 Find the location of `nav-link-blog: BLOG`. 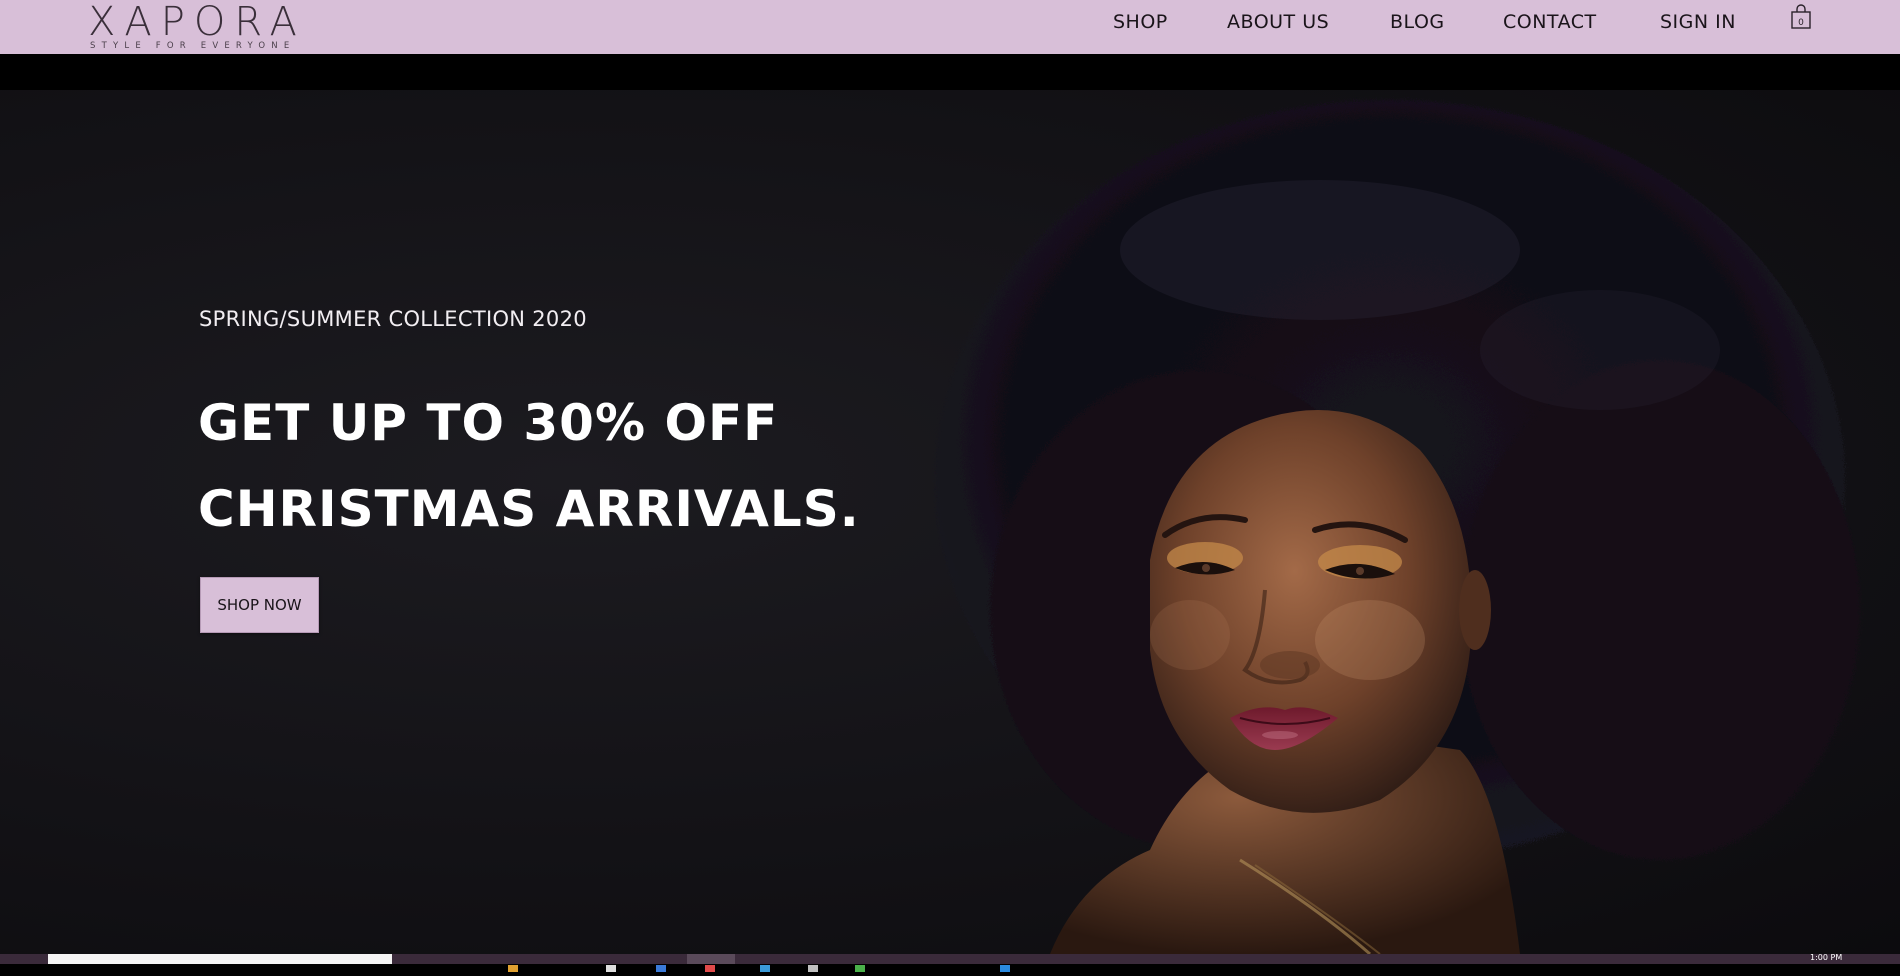

nav-link-blog: BLOG is located at coordinates (1417, 22).